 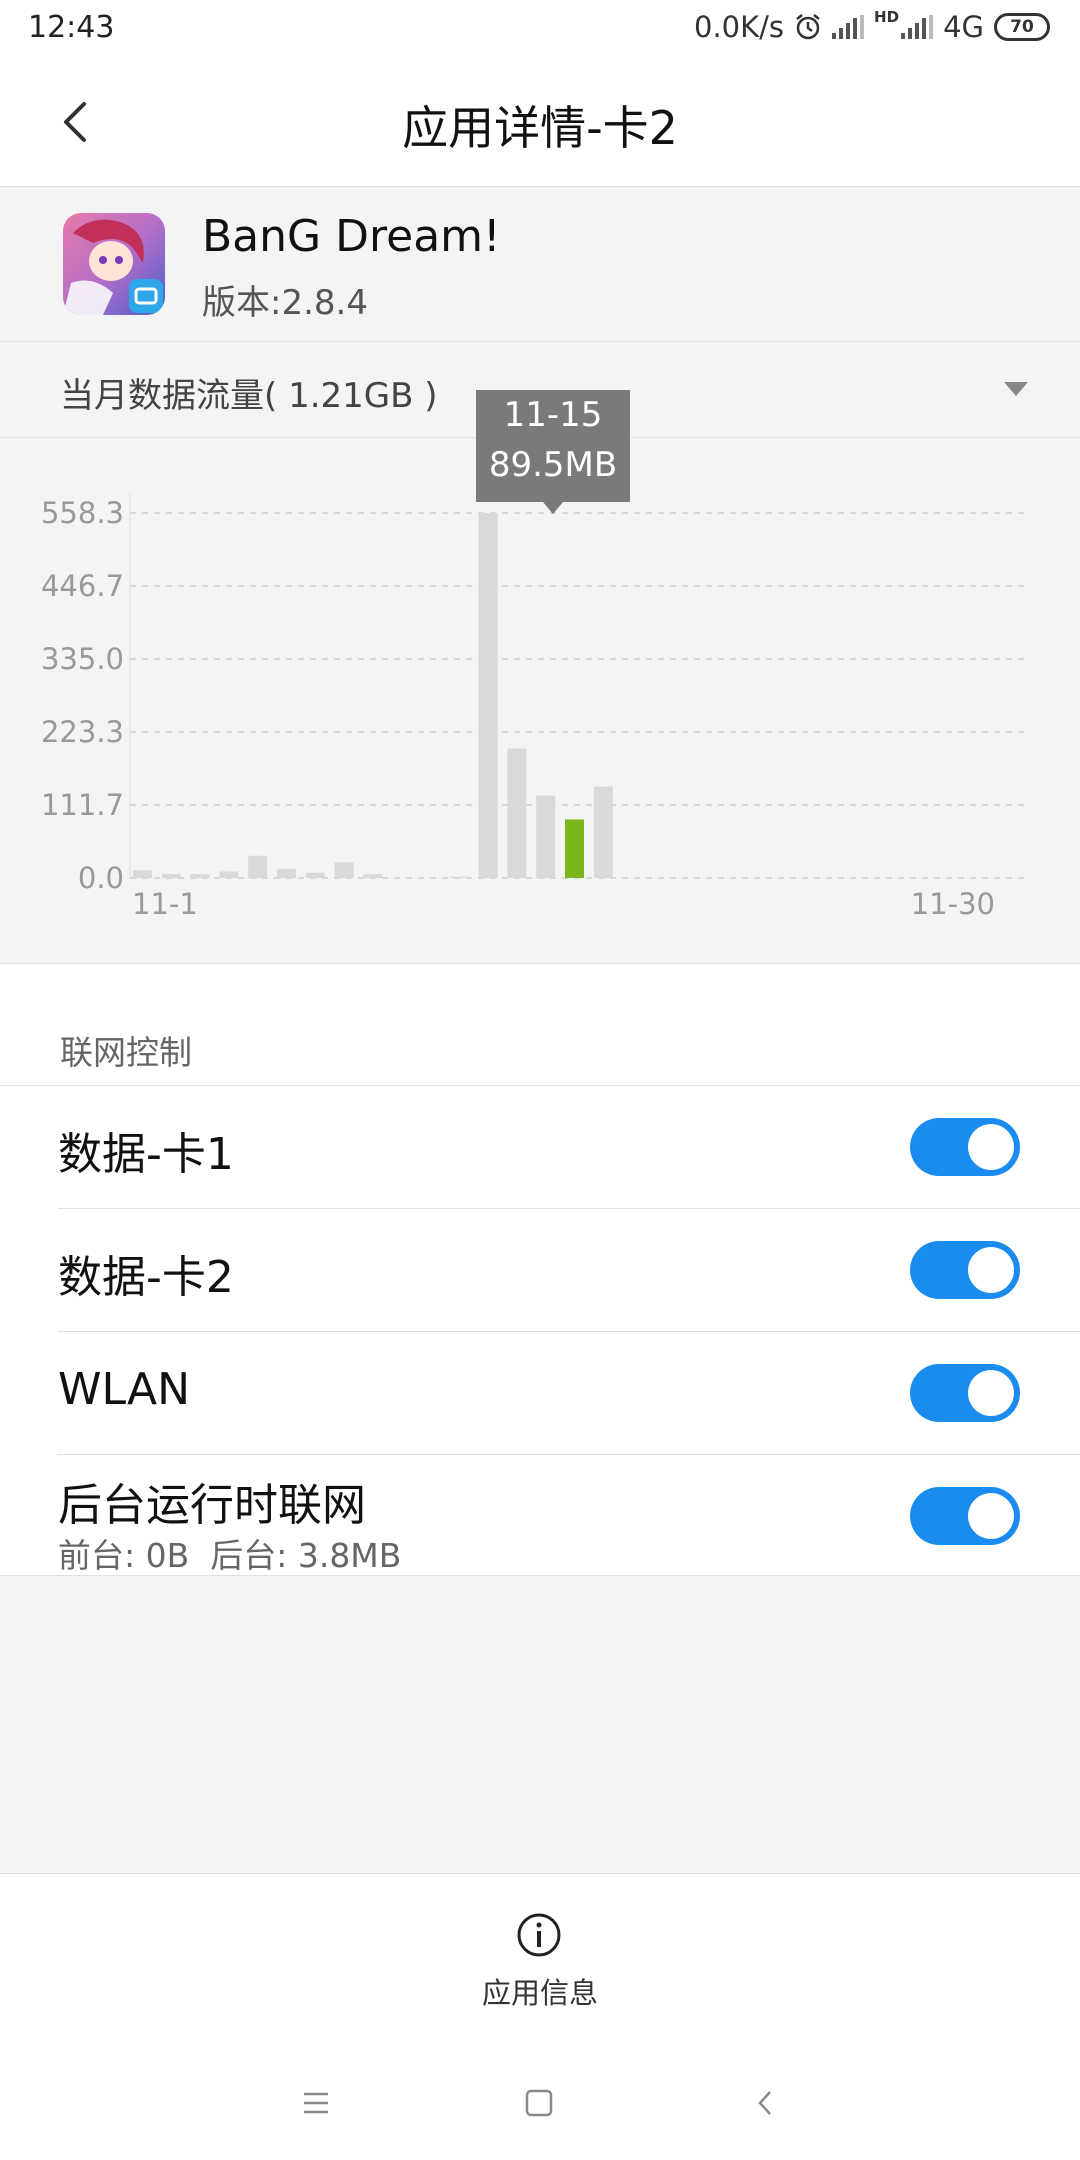 I want to click on chart-tooltip: 11-15 89.5MB, so click(x=553, y=446).